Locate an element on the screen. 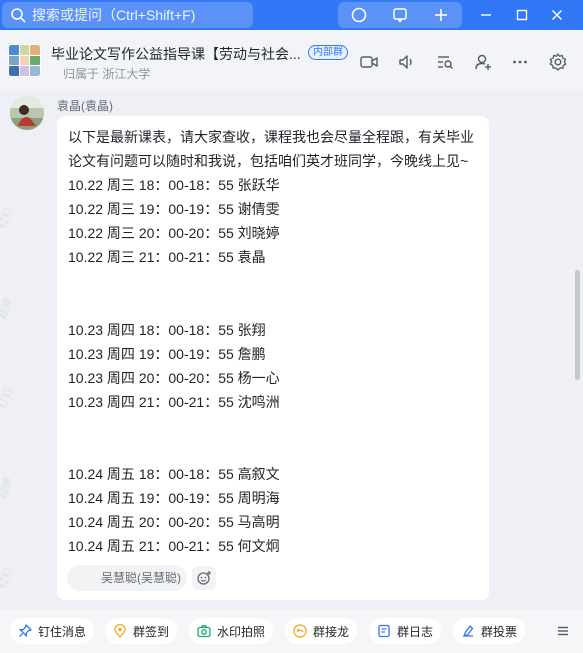  add-button is located at coordinates (441, 15).